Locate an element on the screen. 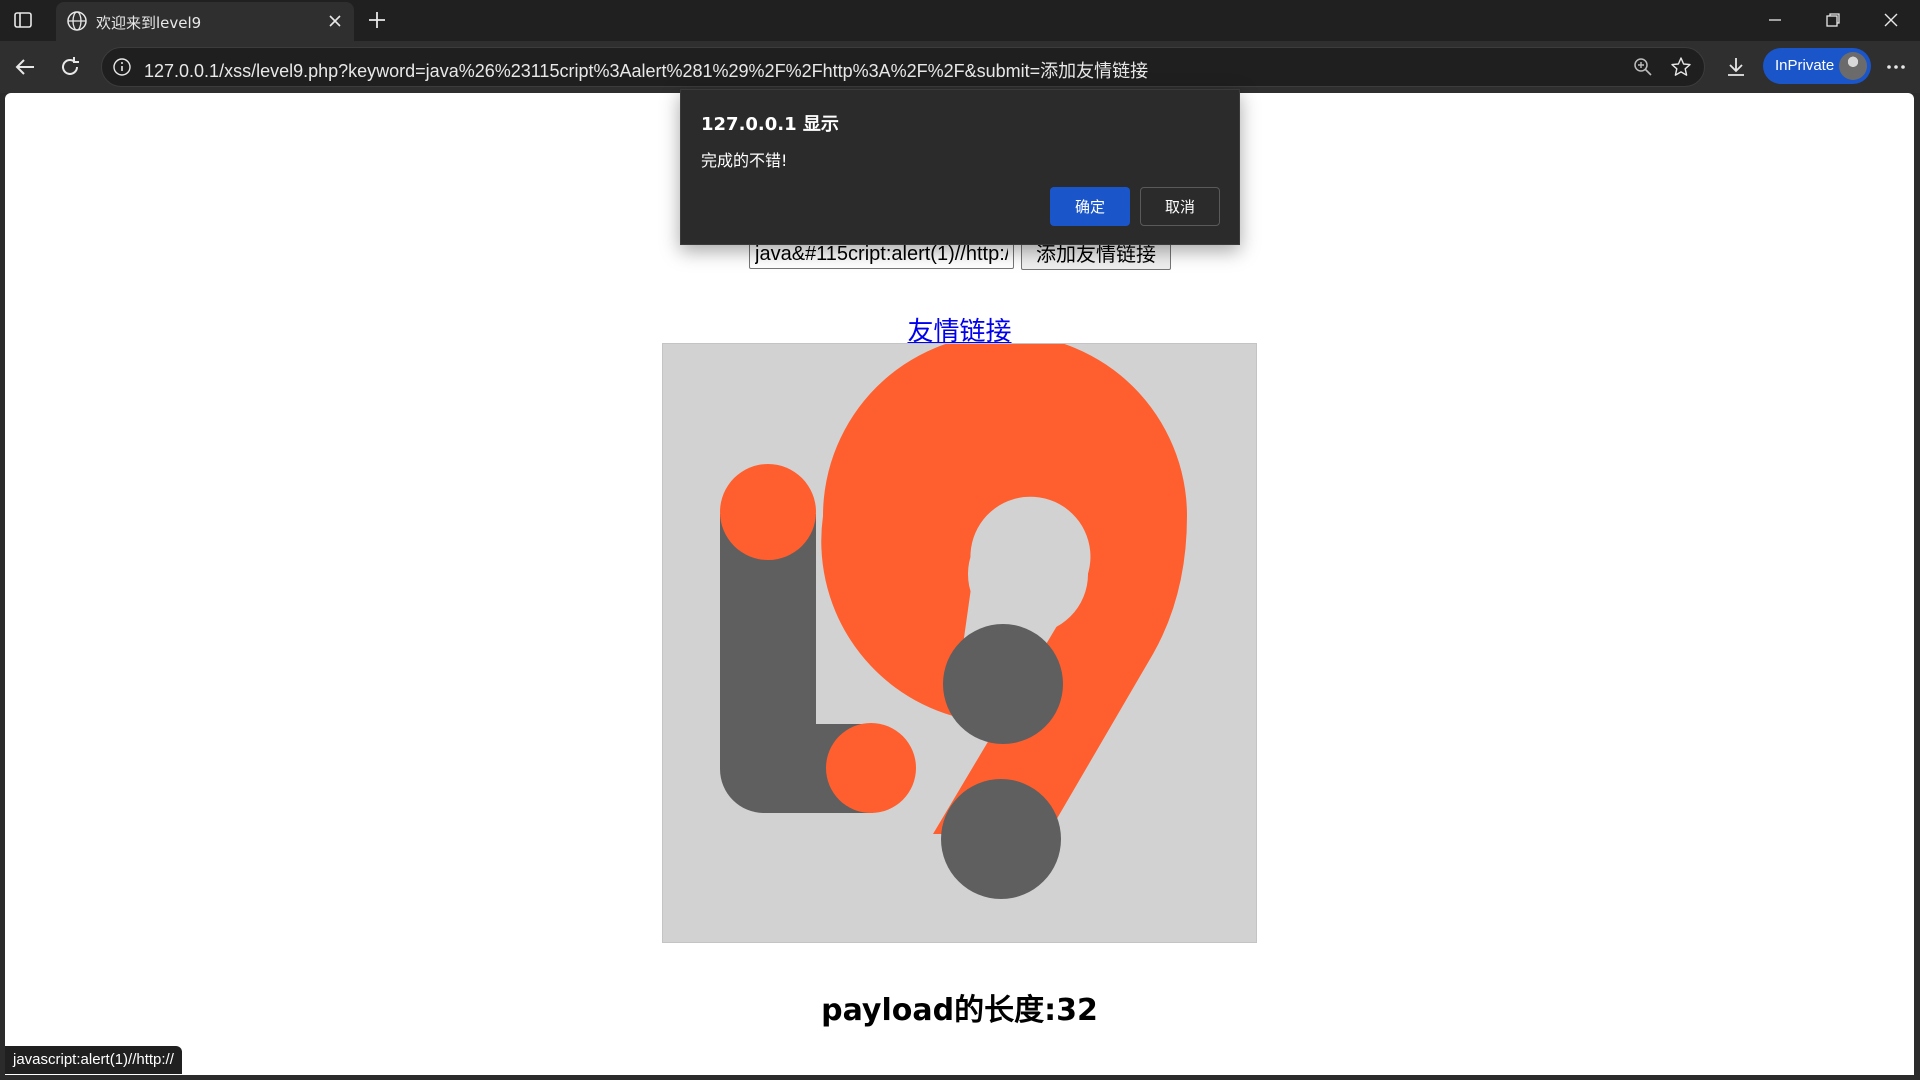 The height and width of the screenshot is (1080, 1920). payload-length: payload的长度:32 is located at coordinates (959, 1010).